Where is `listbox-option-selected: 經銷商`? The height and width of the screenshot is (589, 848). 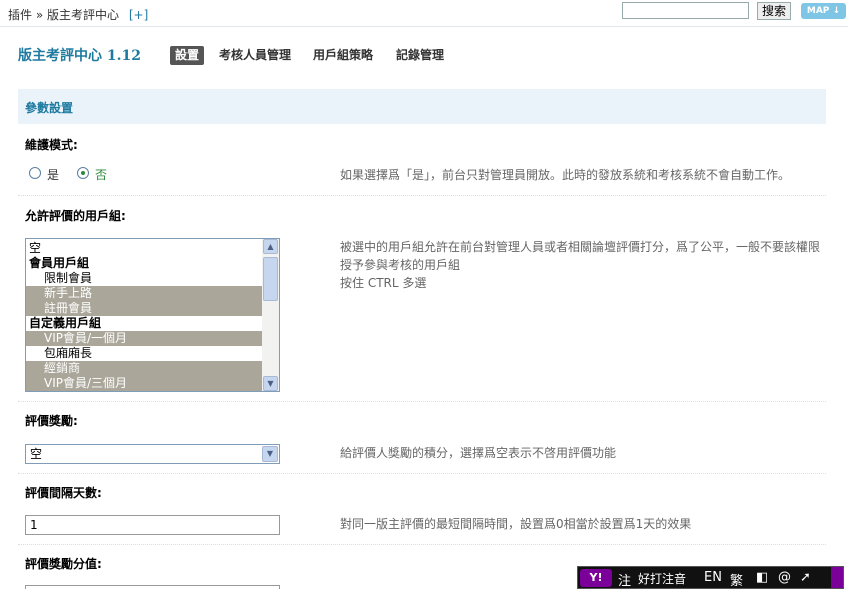
listbox-option-selected: 經銷商 is located at coordinates (144, 368).